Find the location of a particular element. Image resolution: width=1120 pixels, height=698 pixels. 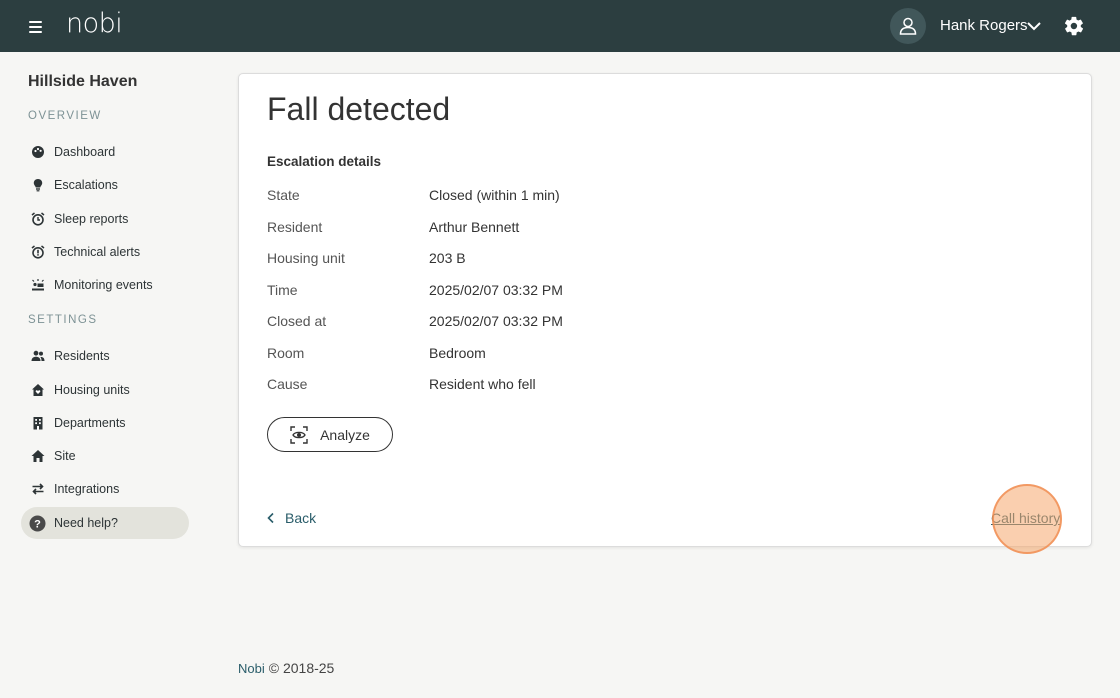

call-history-link: Call history is located at coordinates (1025, 518).